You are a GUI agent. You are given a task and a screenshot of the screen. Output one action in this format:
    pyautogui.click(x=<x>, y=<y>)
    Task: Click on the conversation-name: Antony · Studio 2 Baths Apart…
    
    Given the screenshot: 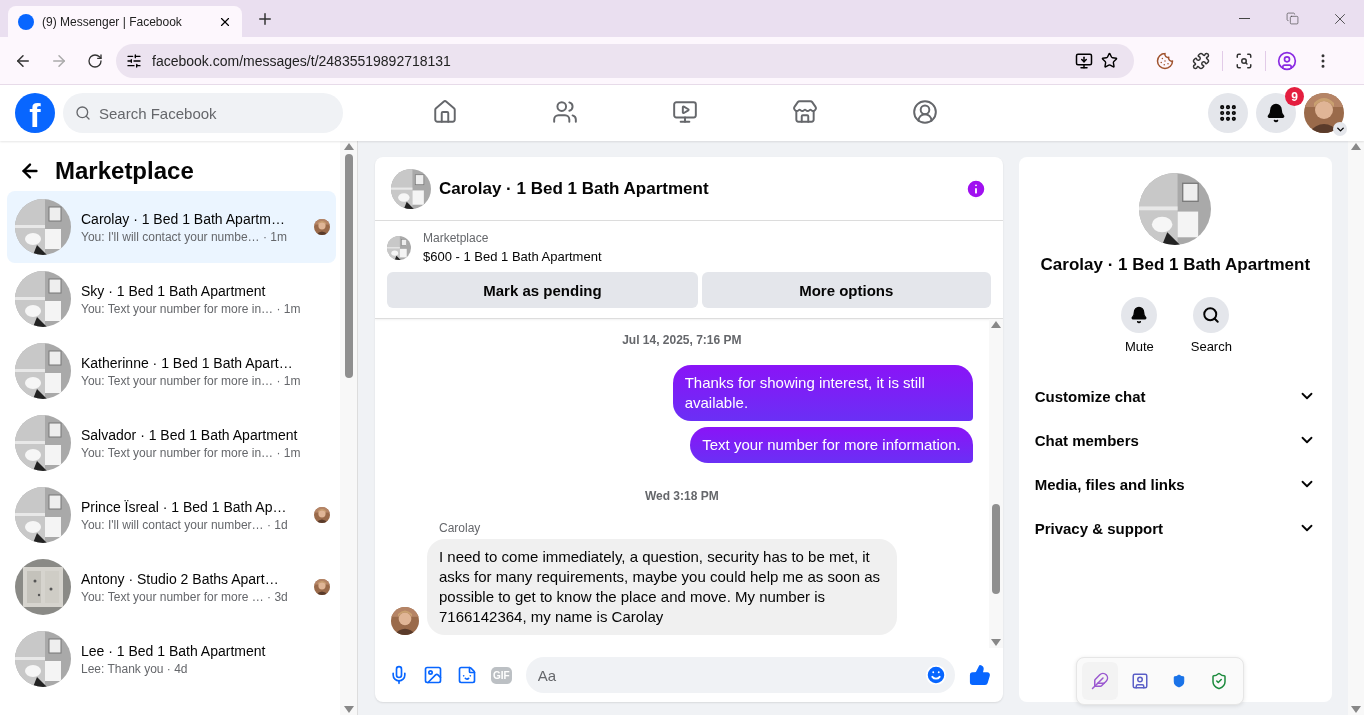 What is the action you would take?
    pyautogui.click(x=180, y=578)
    